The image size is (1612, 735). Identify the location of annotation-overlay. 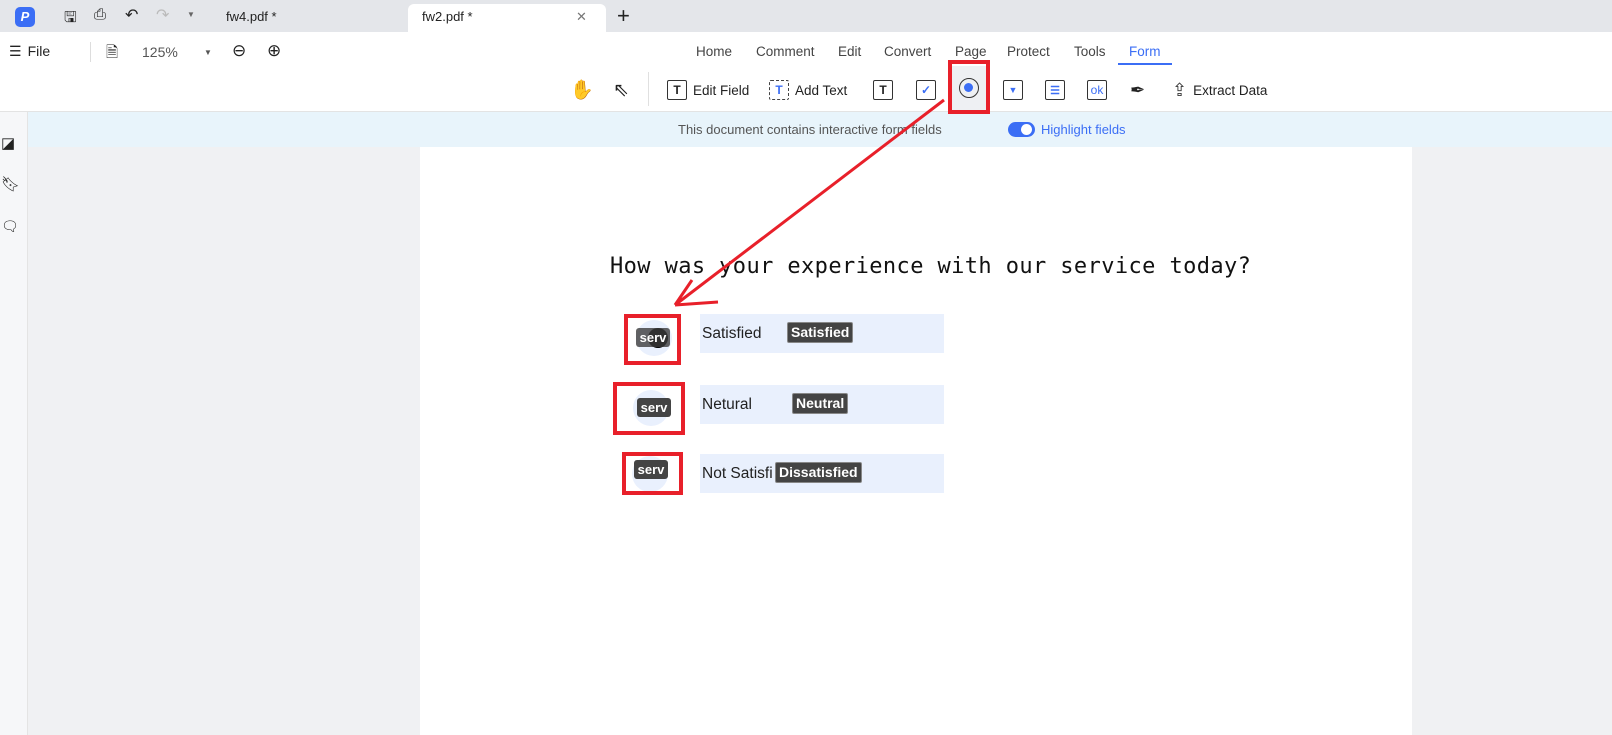
(801, 277).